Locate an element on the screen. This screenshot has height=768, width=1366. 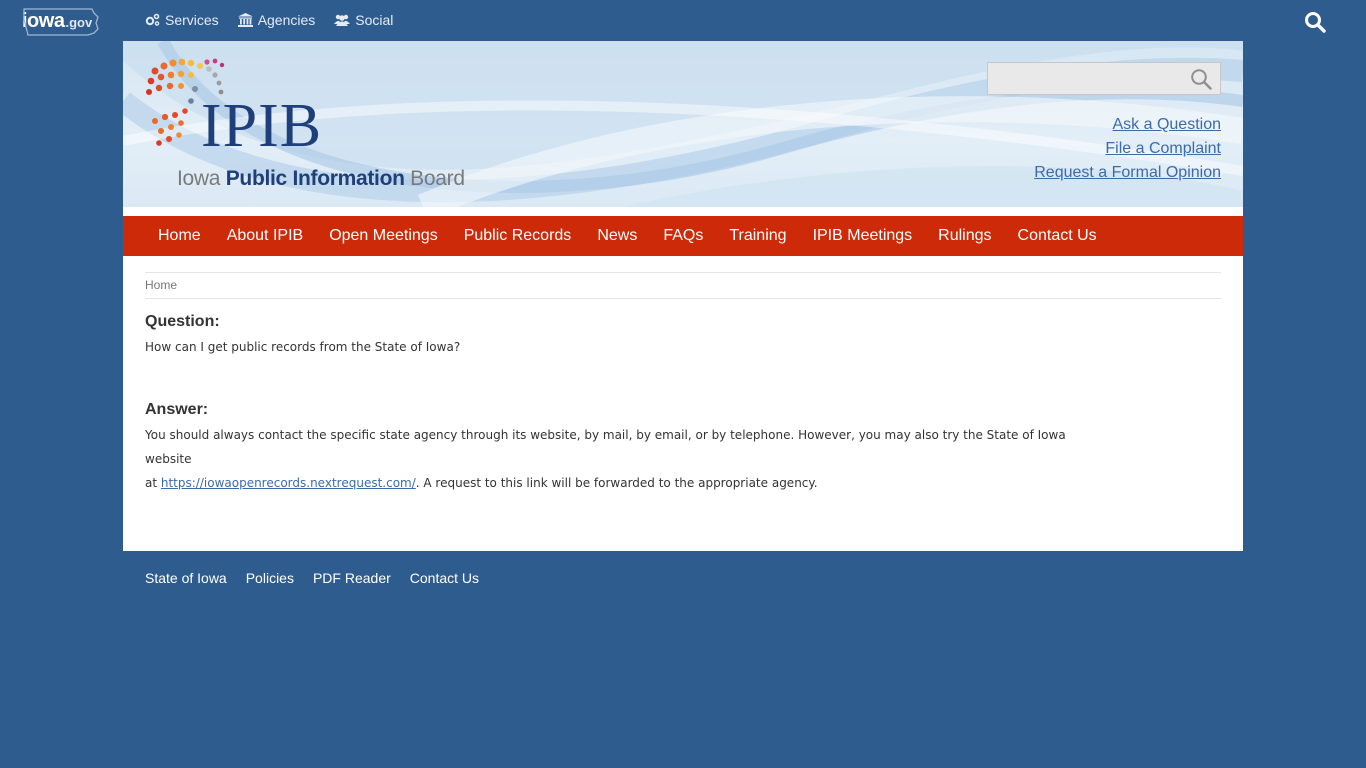
ask-a-question-link: Ask a Question is located at coordinates (1128, 125).